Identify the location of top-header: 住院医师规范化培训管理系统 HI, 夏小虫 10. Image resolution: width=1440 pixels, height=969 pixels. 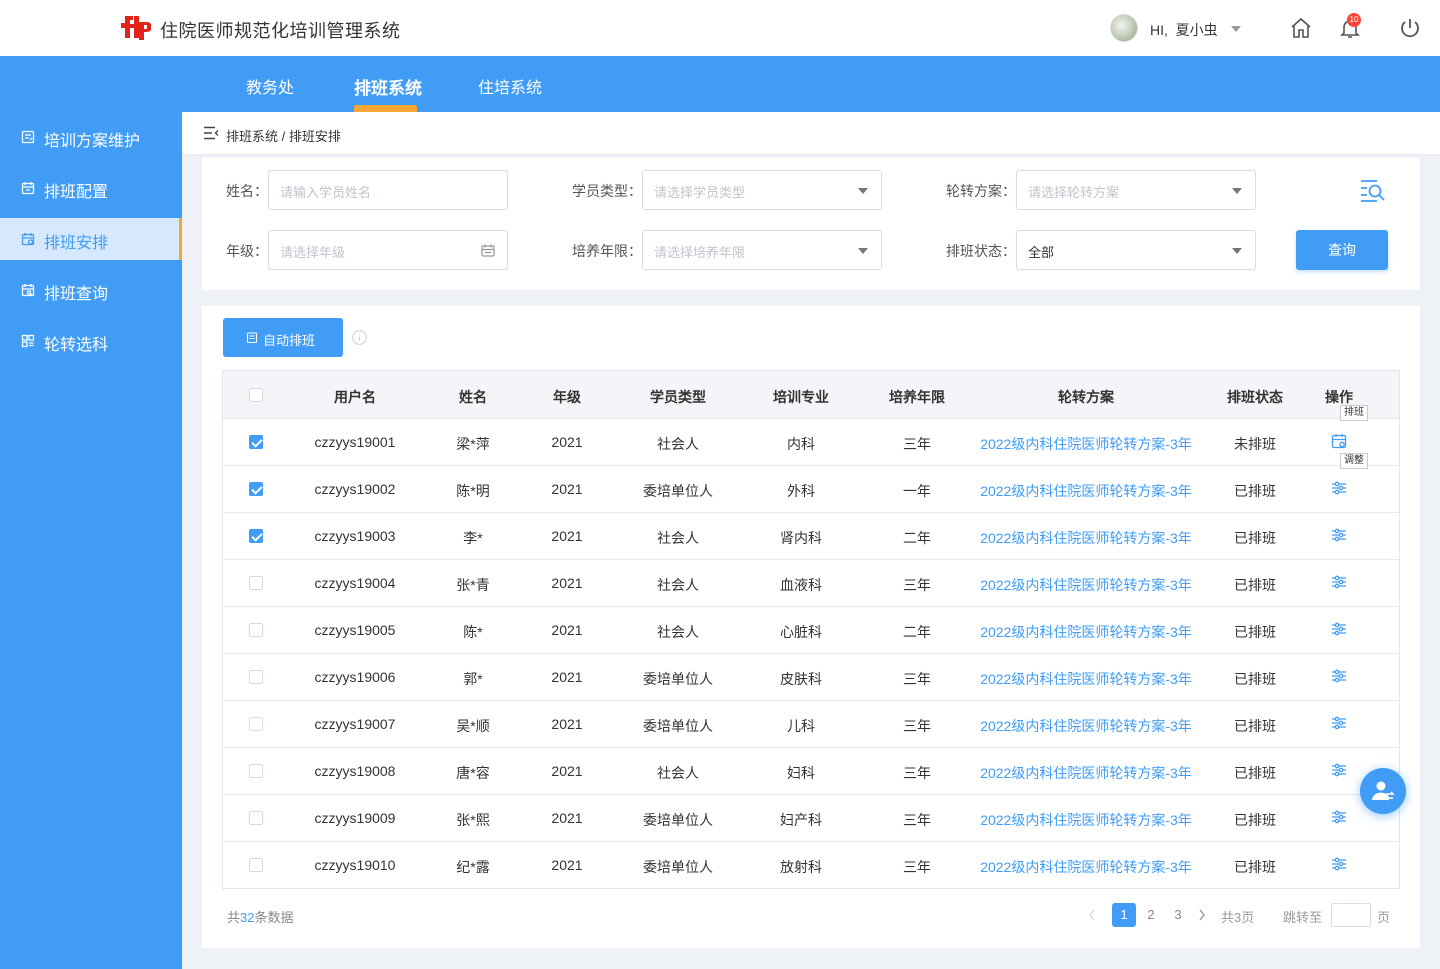
(720, 28).